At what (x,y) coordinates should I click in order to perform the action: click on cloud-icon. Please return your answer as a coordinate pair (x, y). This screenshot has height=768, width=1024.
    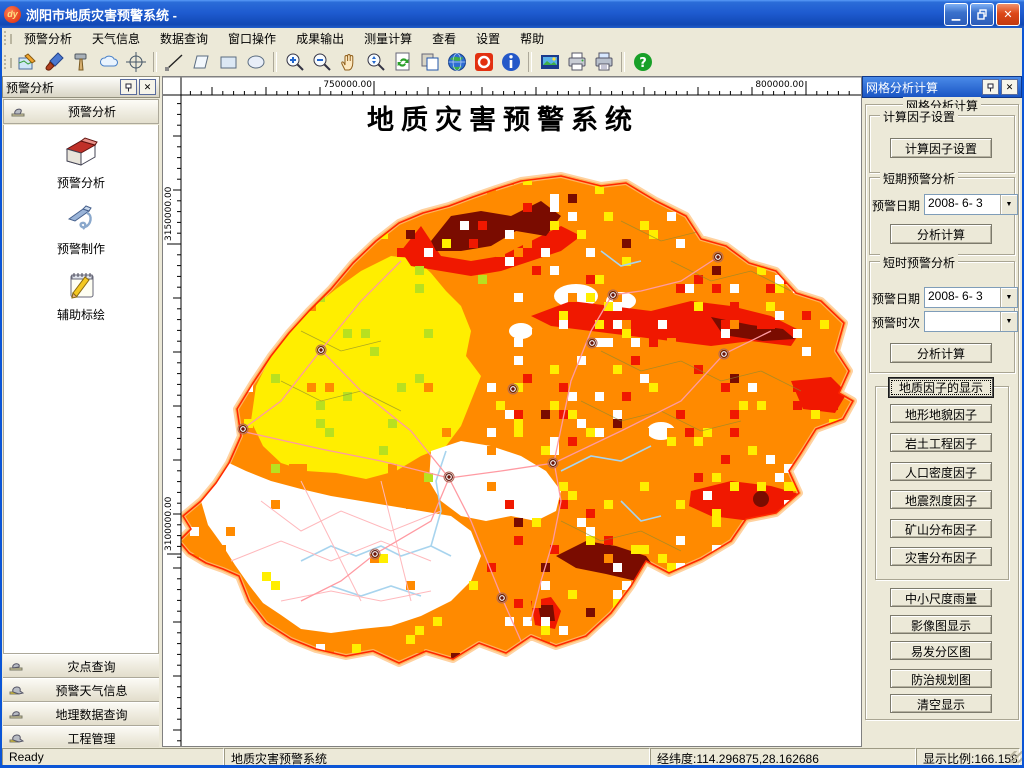
    Looking at the image, I should click on (108, 62).